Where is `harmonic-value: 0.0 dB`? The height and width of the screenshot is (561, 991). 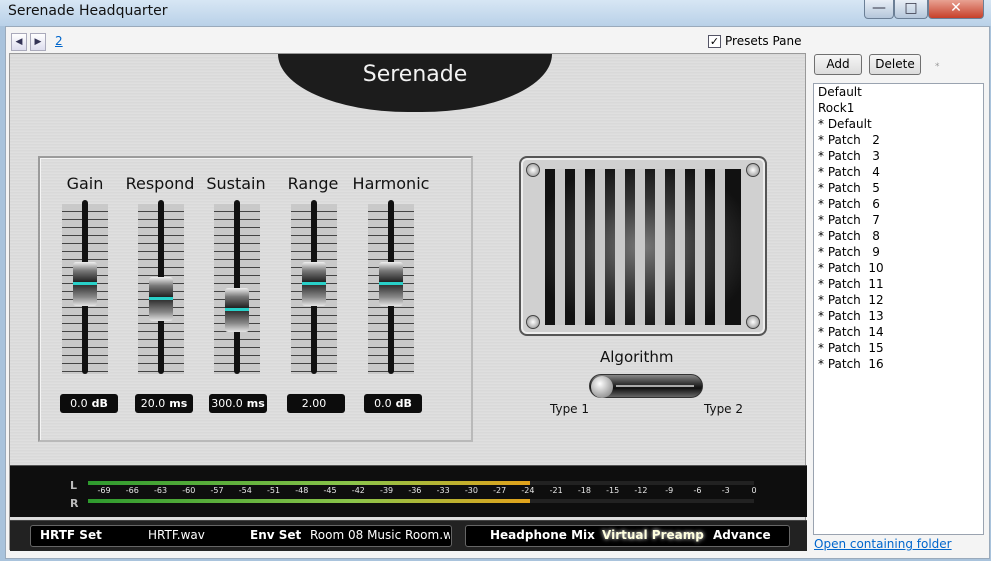 harmonic-value: 0.0 dB is located at coordinates (393, 403).